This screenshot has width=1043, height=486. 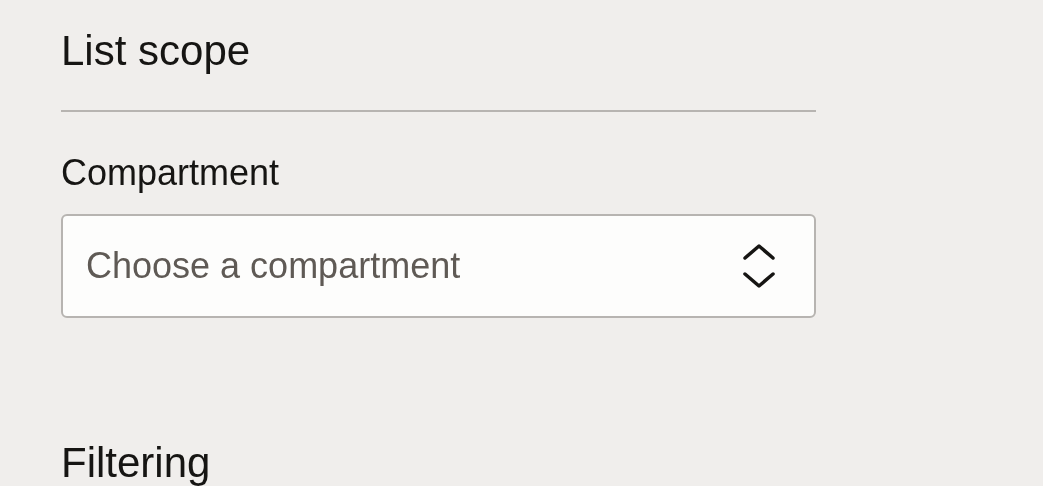 What do you see at coordinates (136, 462) in the screenshot?
I see `section-heading: Filtering` at bounding box center [136, 462].